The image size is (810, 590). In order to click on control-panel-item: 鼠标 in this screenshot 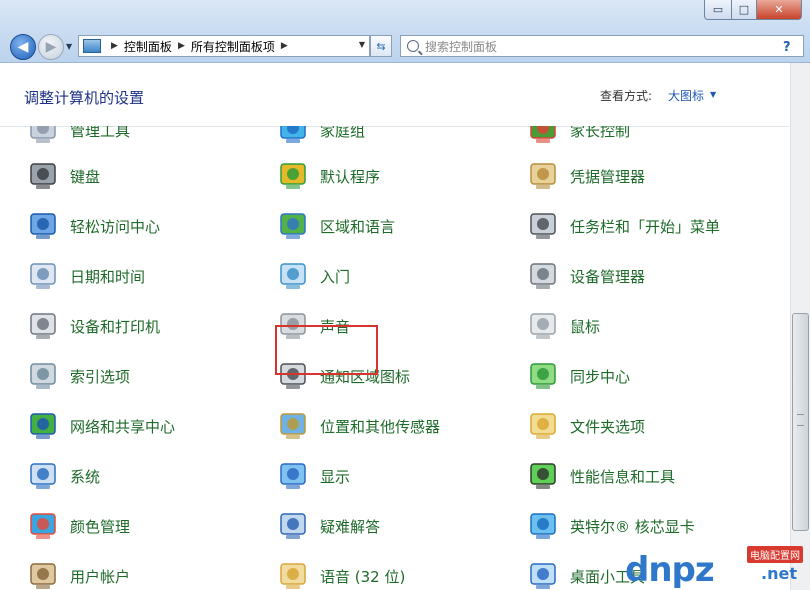, I will do `click(563, 326)`.